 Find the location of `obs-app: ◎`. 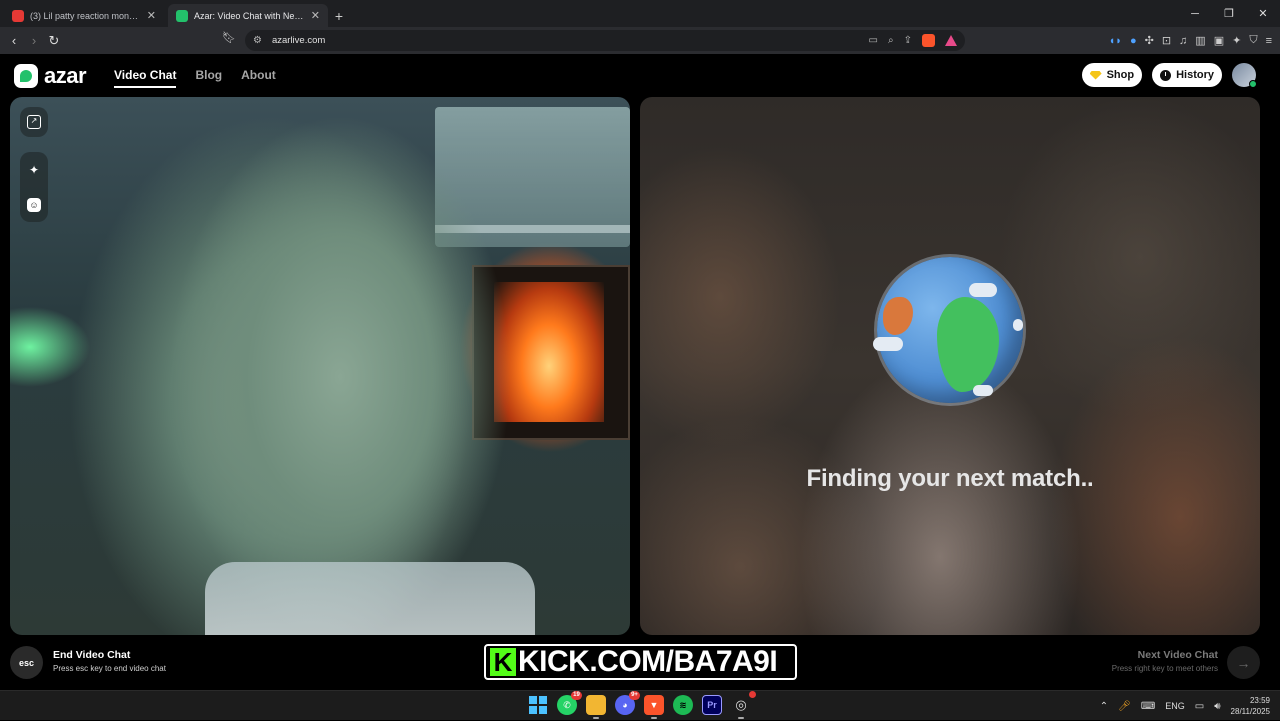

obs-app: ◎ is located at coordinates (743, 705).